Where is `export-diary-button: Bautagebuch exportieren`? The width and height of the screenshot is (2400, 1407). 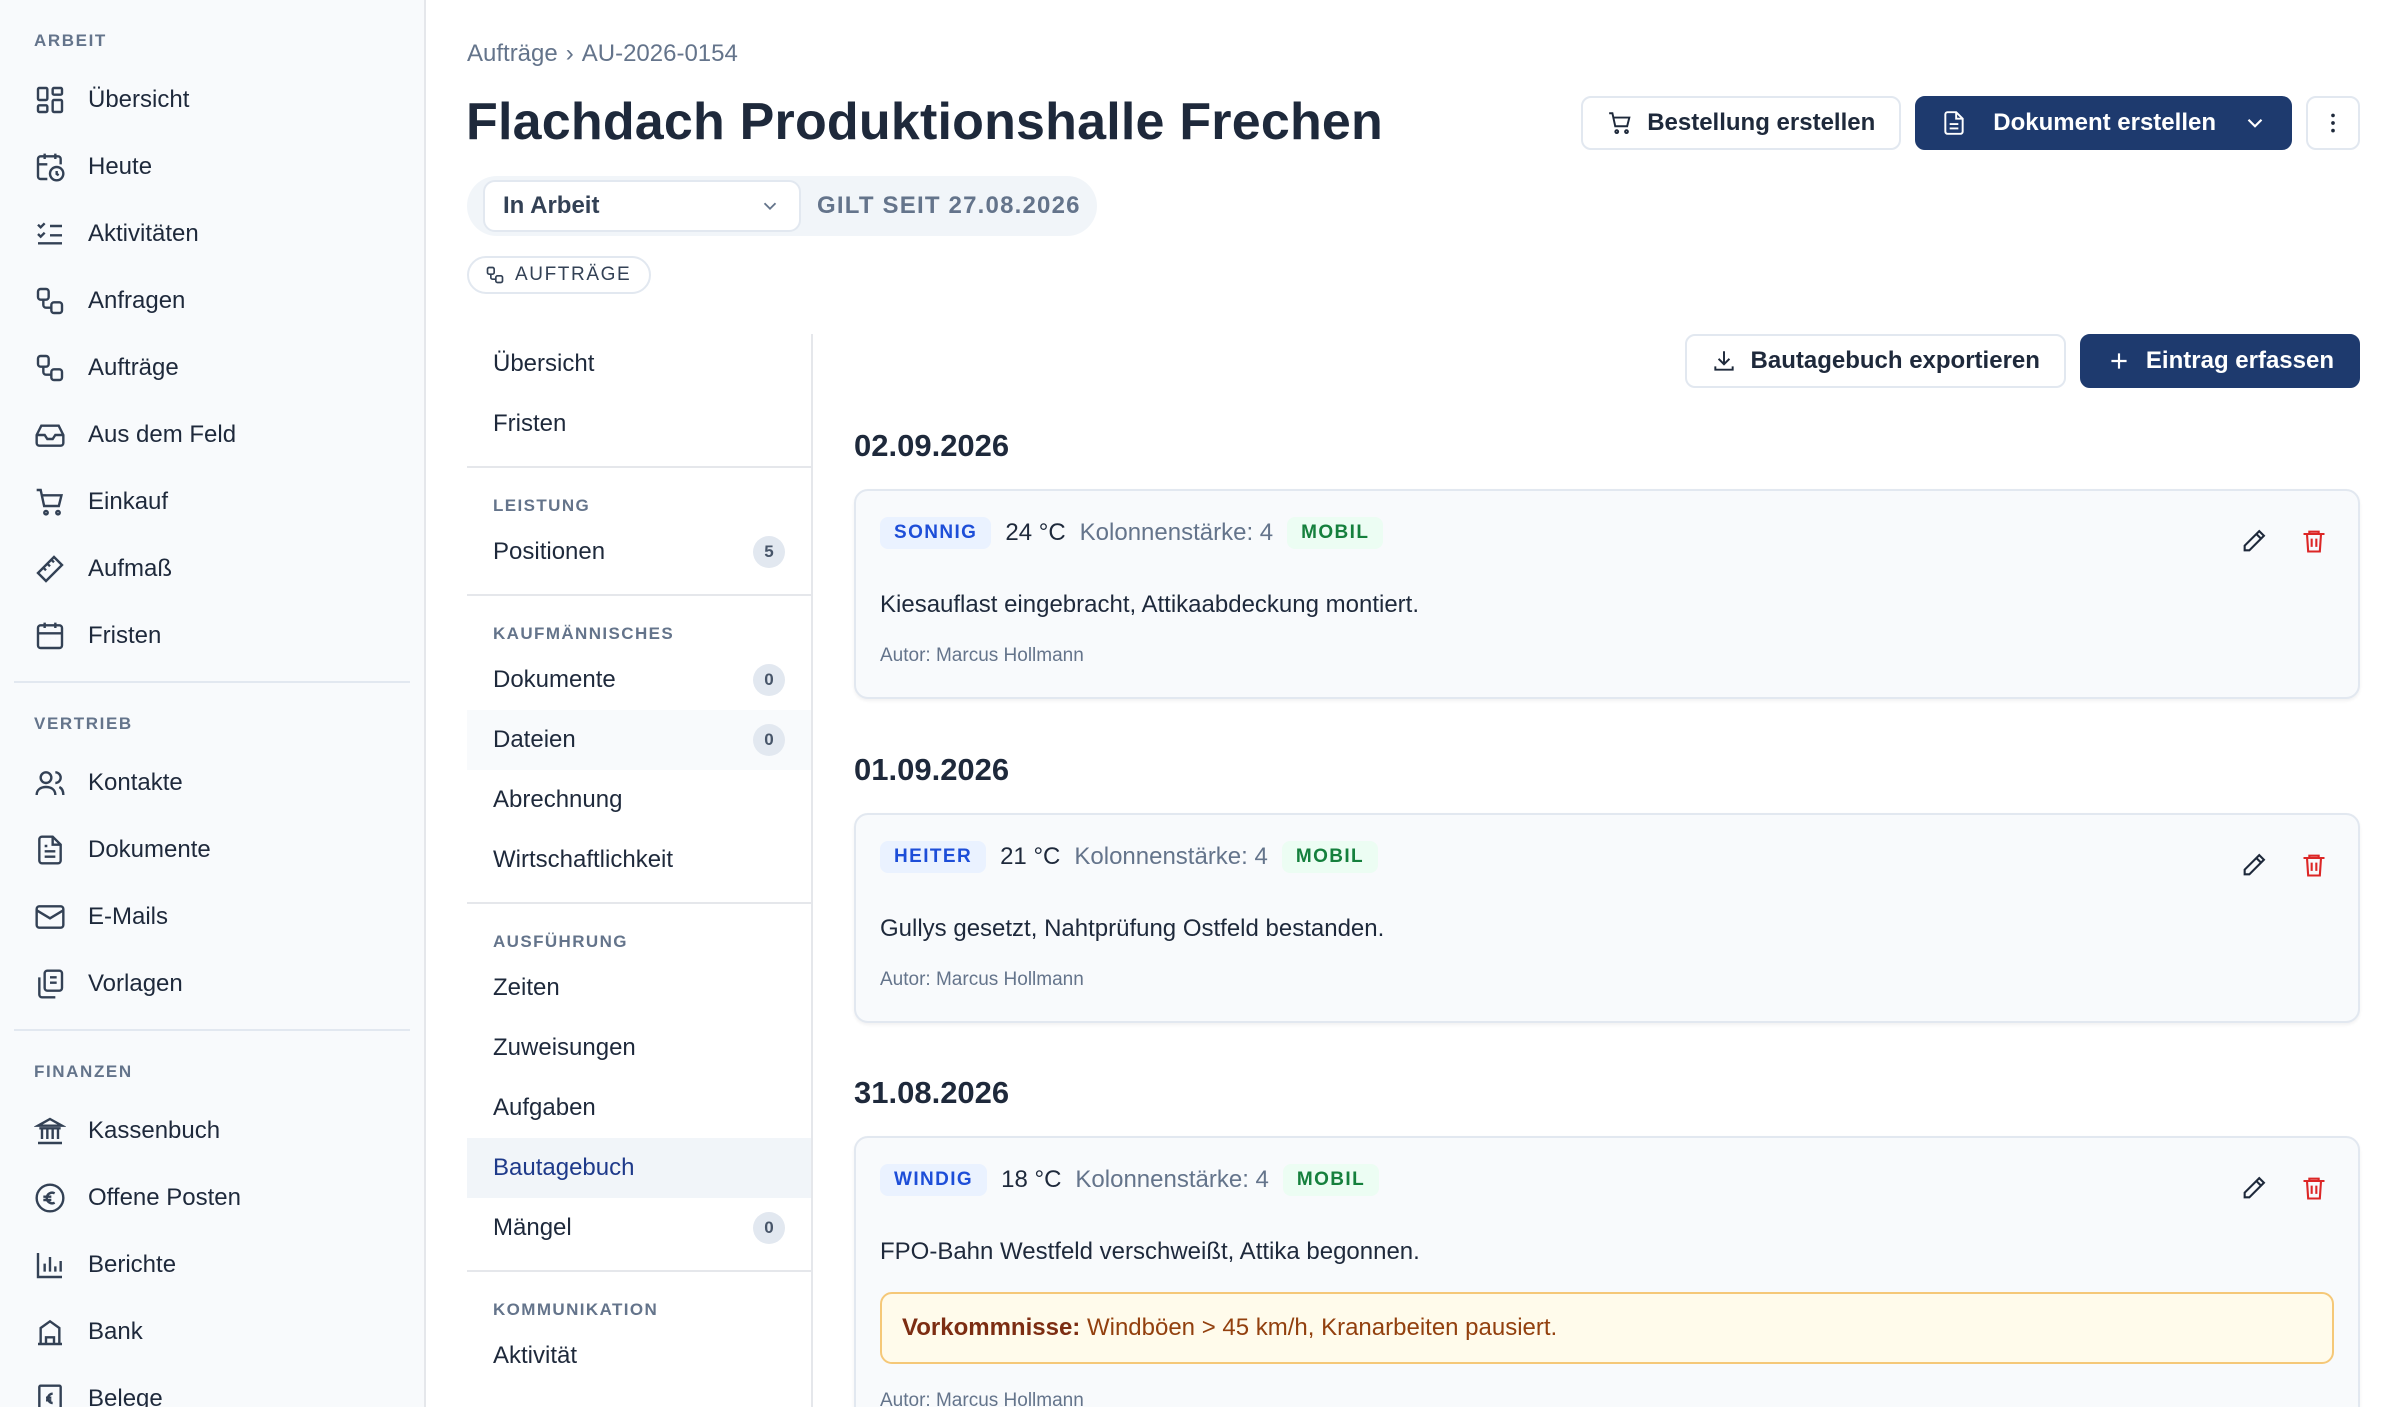 export-diary-button: Bautagebuch exportieren is located at coordinates (1875, 361).